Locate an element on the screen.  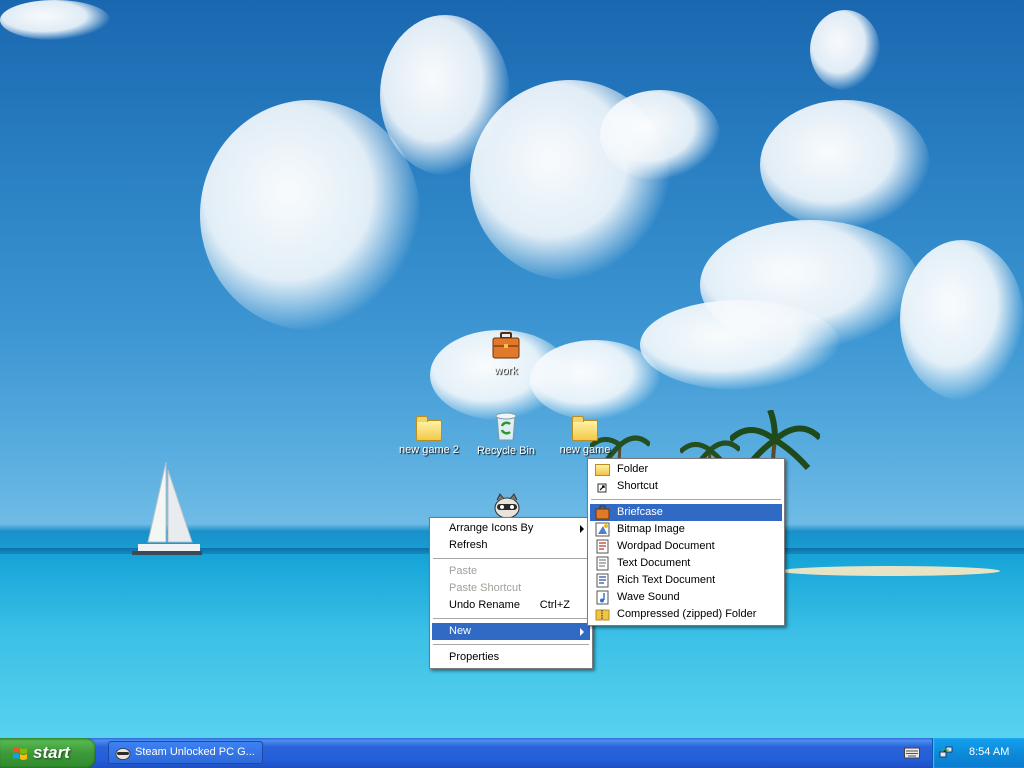
menu-item-label: Rich Text Document is located at coordinates (666, 580).